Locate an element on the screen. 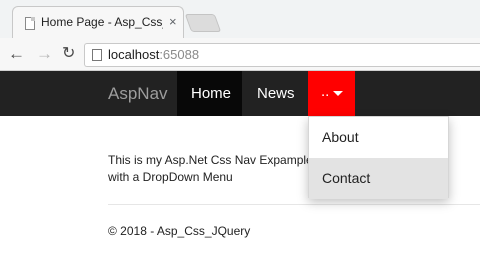 The width and height of the screenshot is (480, 270). divider is located at coordinates (294, 204).